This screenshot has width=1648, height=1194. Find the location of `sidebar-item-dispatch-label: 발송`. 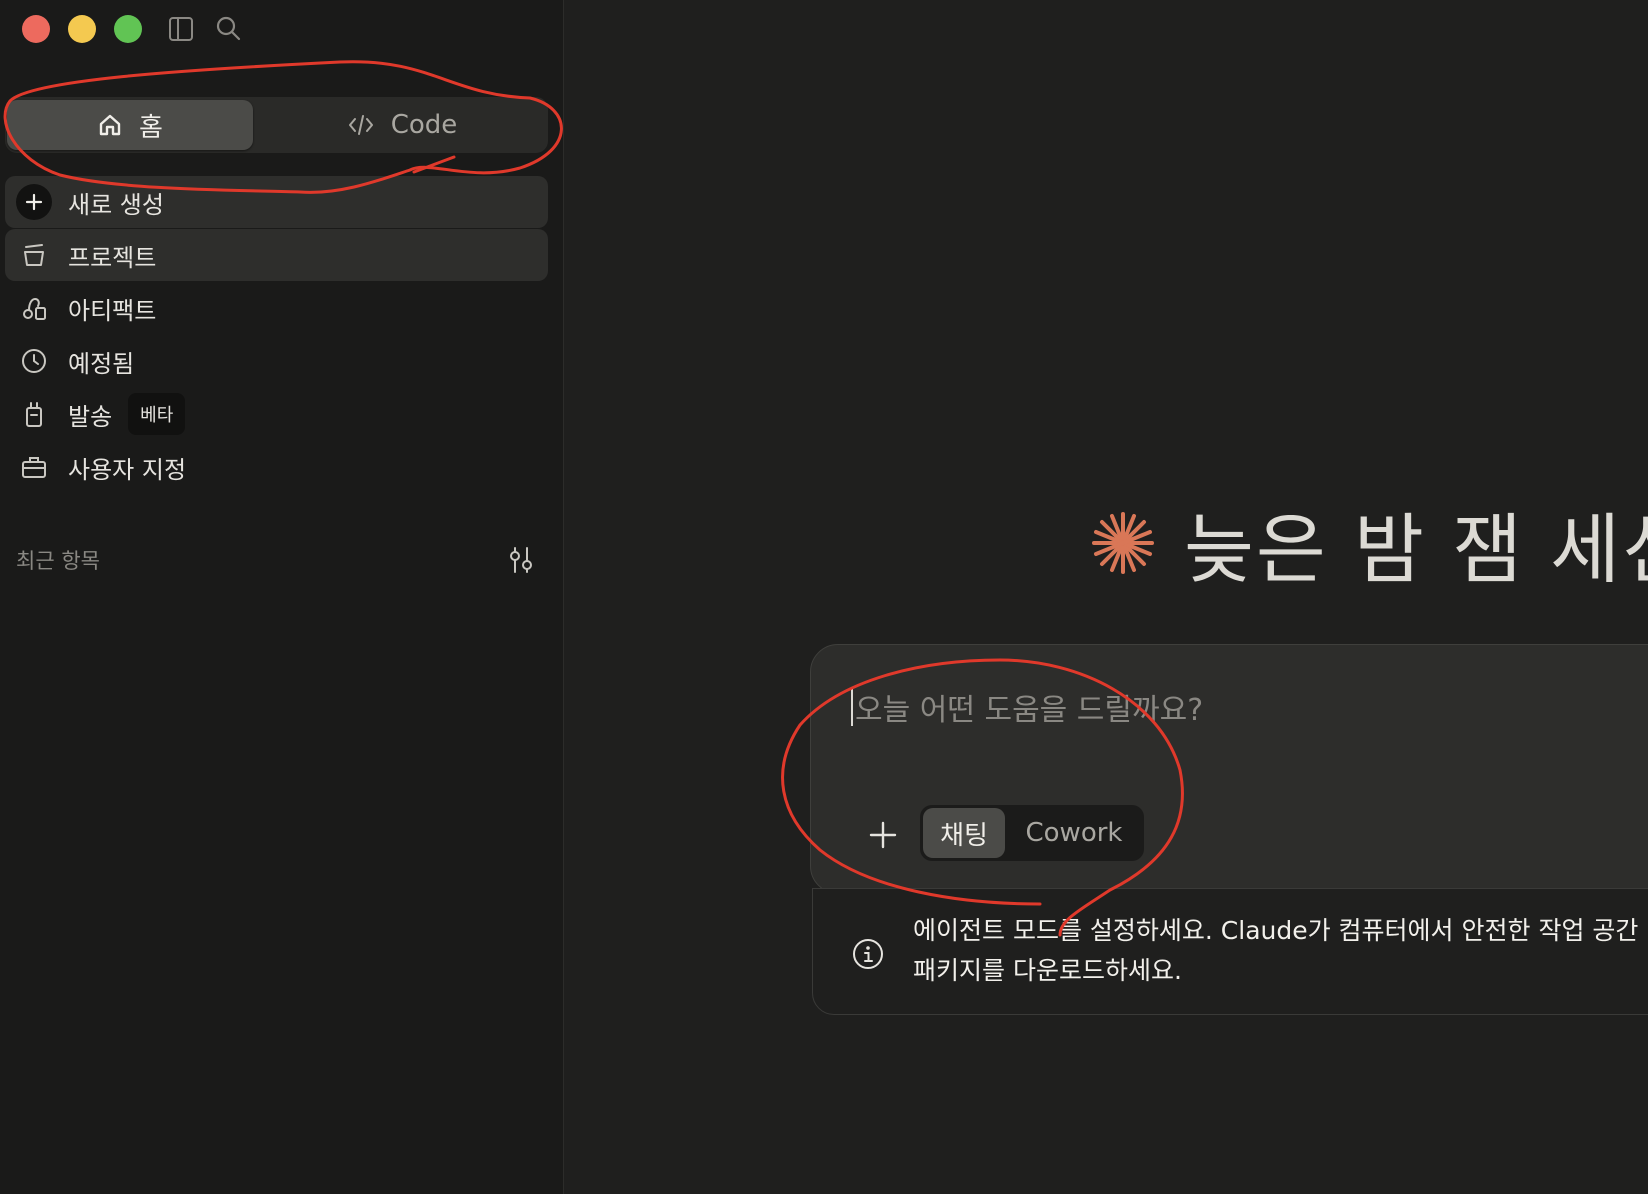

sidebar-item-dispatch-label: 발송 is located at coordinates (90, 416).